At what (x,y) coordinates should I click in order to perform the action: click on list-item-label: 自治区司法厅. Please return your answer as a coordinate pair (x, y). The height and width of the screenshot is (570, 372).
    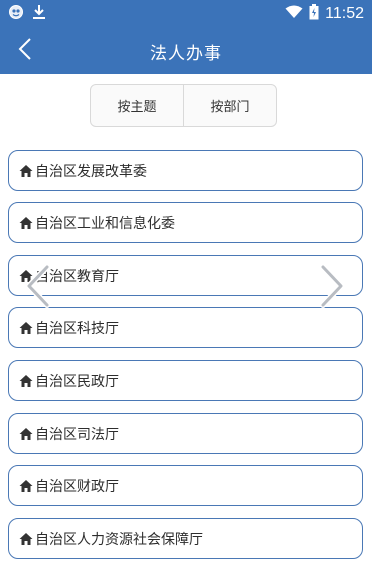
    Looking at the image, I should click on (77, 434).